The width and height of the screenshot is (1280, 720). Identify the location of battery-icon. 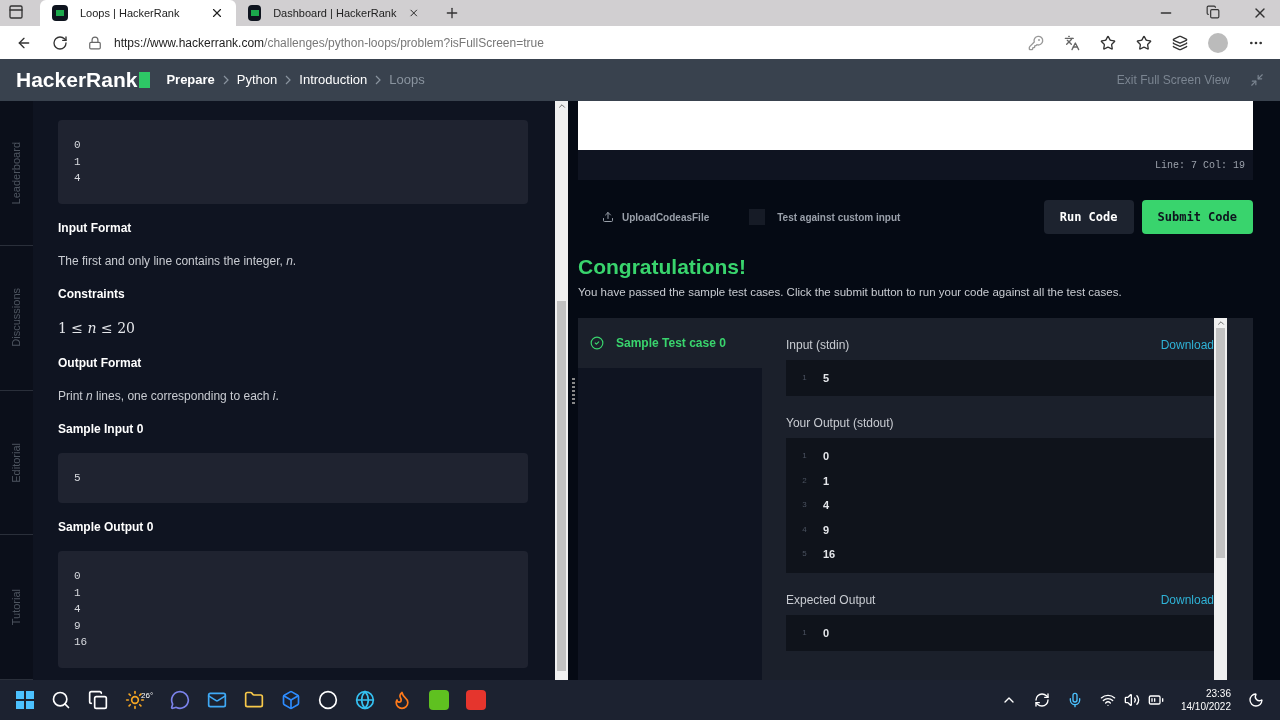
(1155, 700).